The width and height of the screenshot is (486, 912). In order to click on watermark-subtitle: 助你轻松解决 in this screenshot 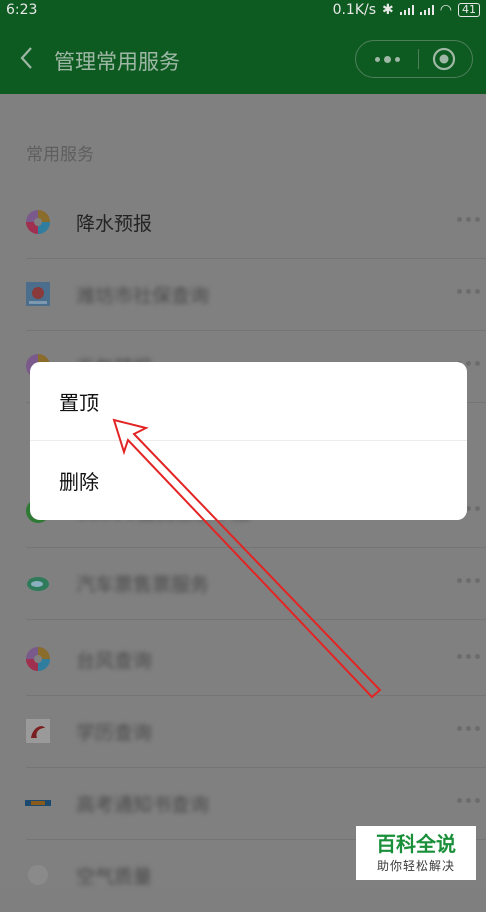, I will do `click(415, 866)`.